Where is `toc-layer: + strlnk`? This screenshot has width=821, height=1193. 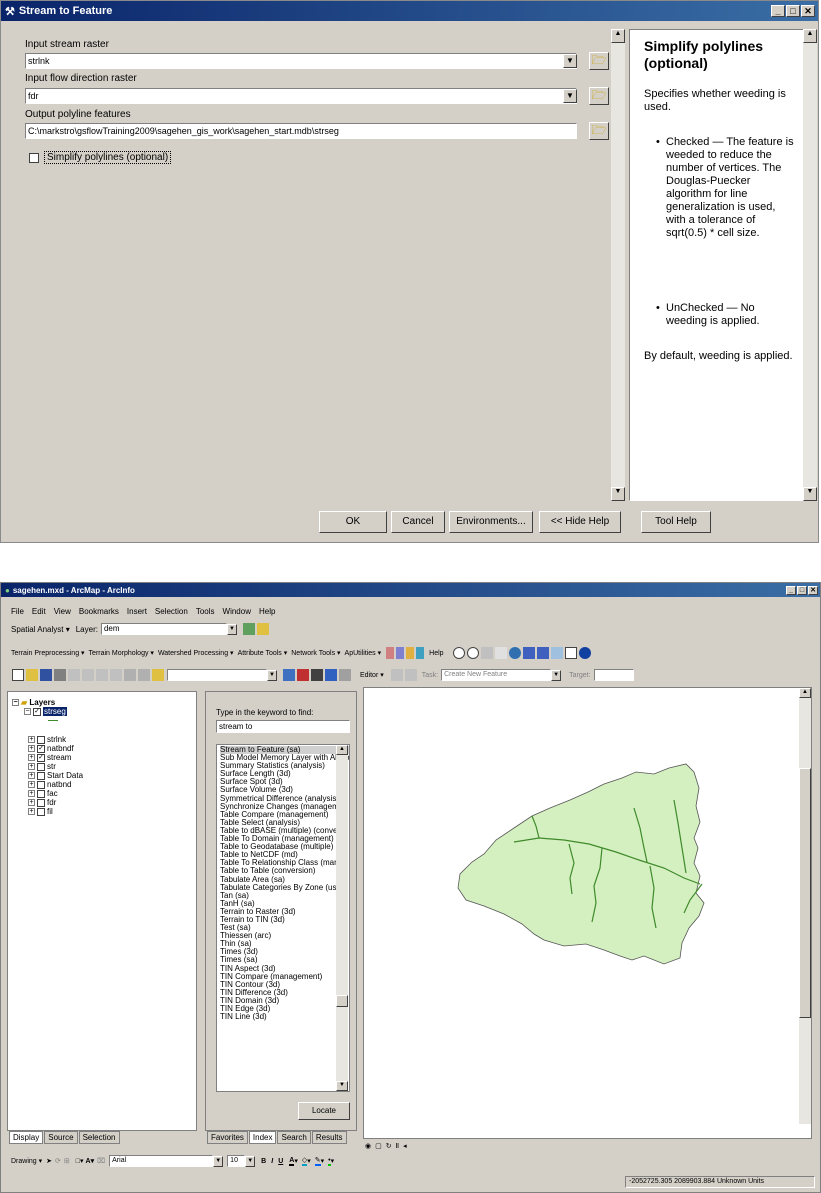
toc-layer: + strlnk is located at coordinates (47, 739).